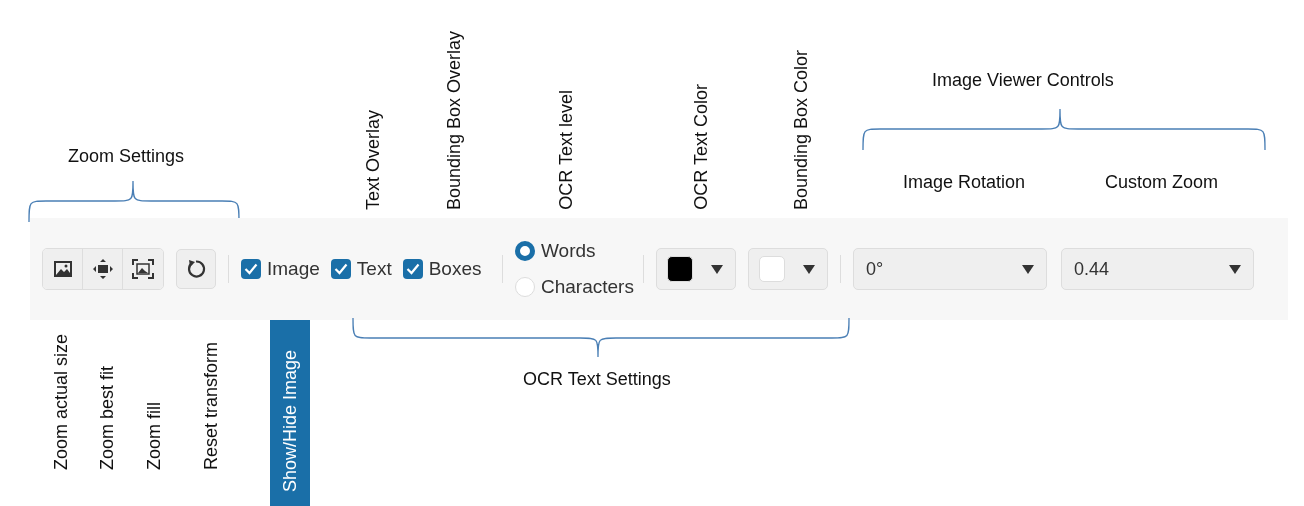 The width and height of the screenshot is (1304, 506). Describe the element at coordinates (1162, 182) in the screenshot. I see `annotation-label: Custom Zoom` at that location.